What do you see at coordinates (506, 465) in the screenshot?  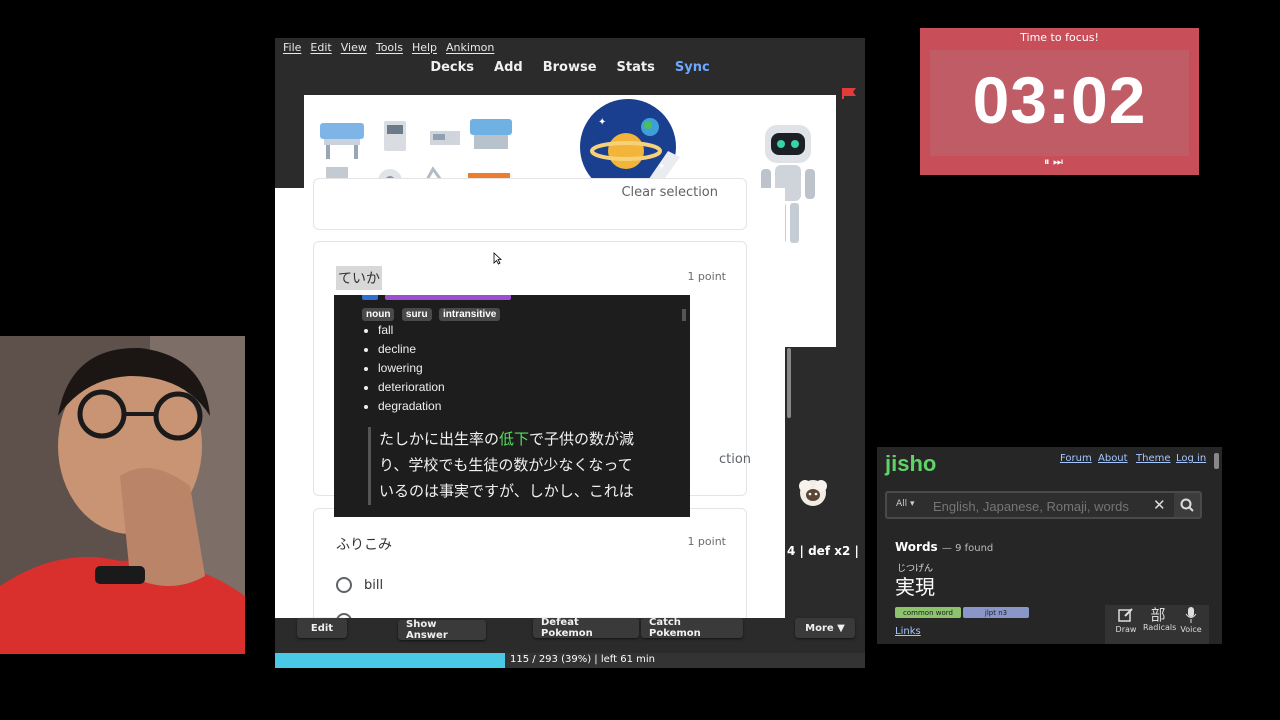 I see `sentence-line-2: り、学校でも生徒の数が少なくなって` at bounding box center [506, 465].